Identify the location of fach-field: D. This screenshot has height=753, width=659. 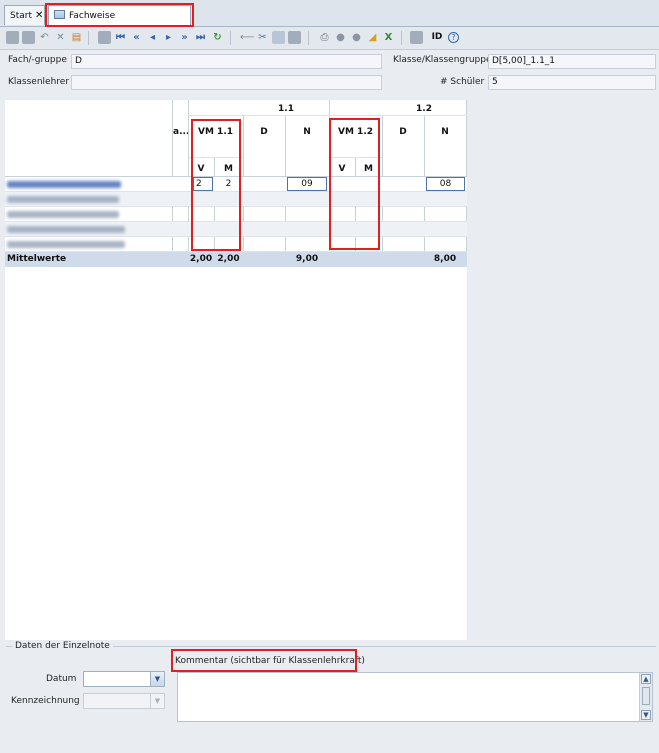
(226, 61).